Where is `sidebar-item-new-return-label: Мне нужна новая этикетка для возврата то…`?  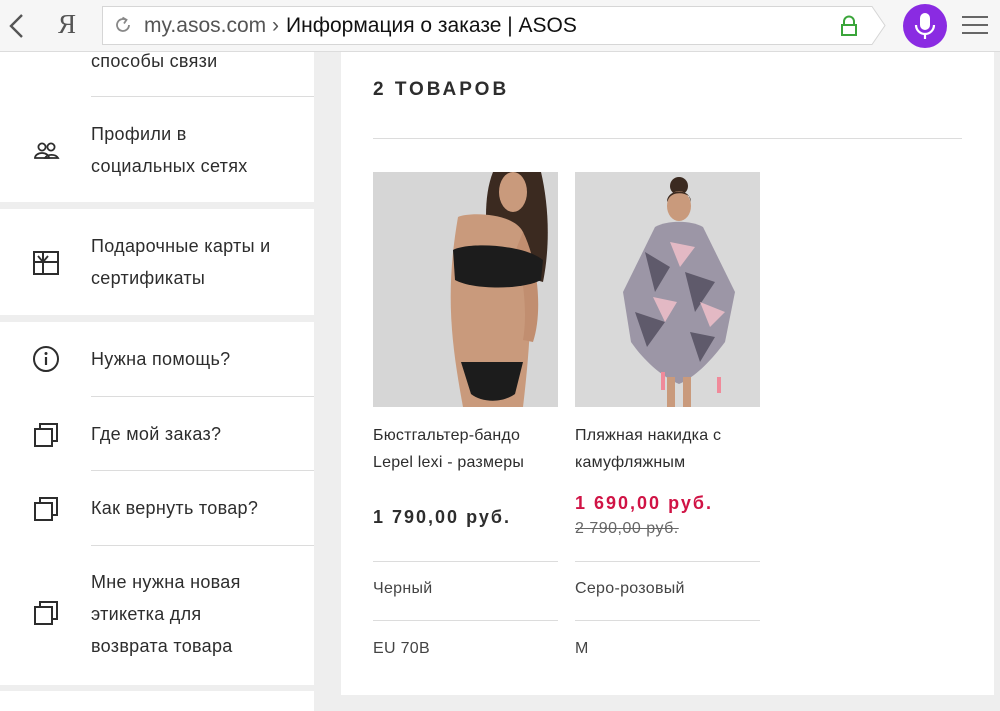
sidebar-item-new-return-label: Мне нужна новая этикетка для возврата то… is located at coordinates (166, 614).